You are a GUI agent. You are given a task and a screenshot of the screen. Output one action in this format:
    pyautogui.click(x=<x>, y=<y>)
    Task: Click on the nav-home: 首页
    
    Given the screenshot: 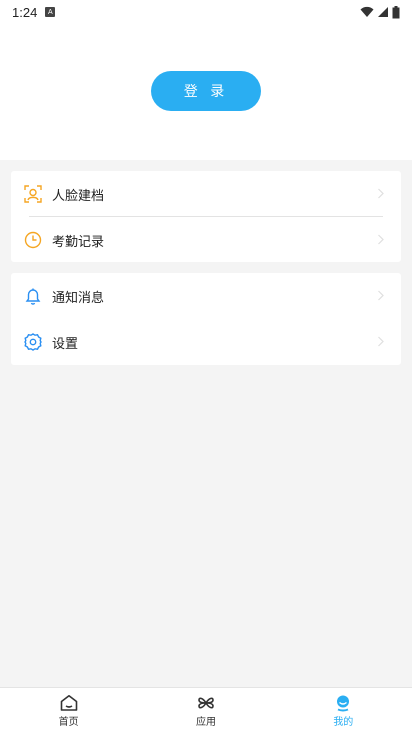 What is the action you would take?
    pyautogui.click(x=68, y=711)
    